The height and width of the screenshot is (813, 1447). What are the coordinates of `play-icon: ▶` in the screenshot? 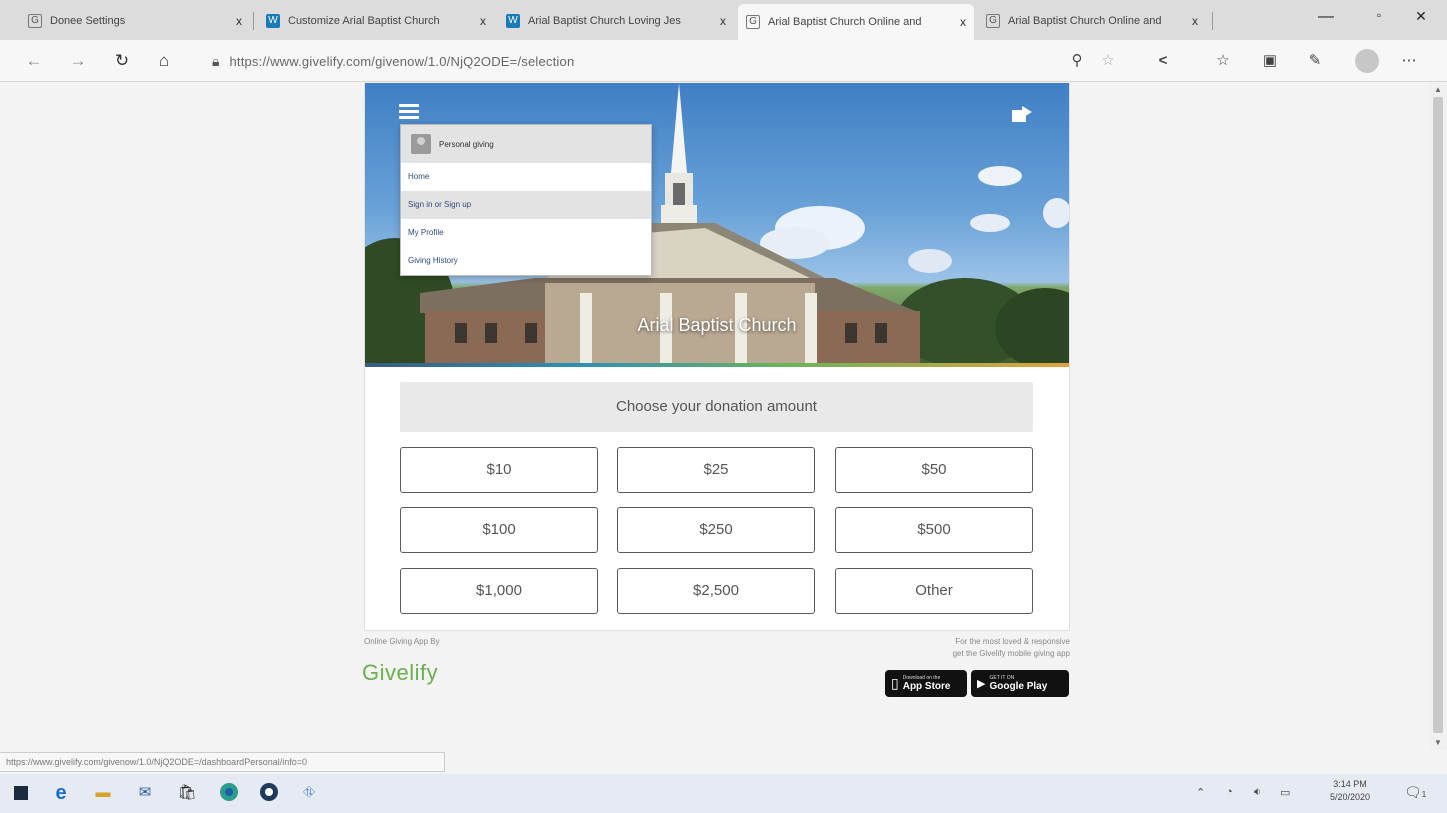 It's located at (981, 684).